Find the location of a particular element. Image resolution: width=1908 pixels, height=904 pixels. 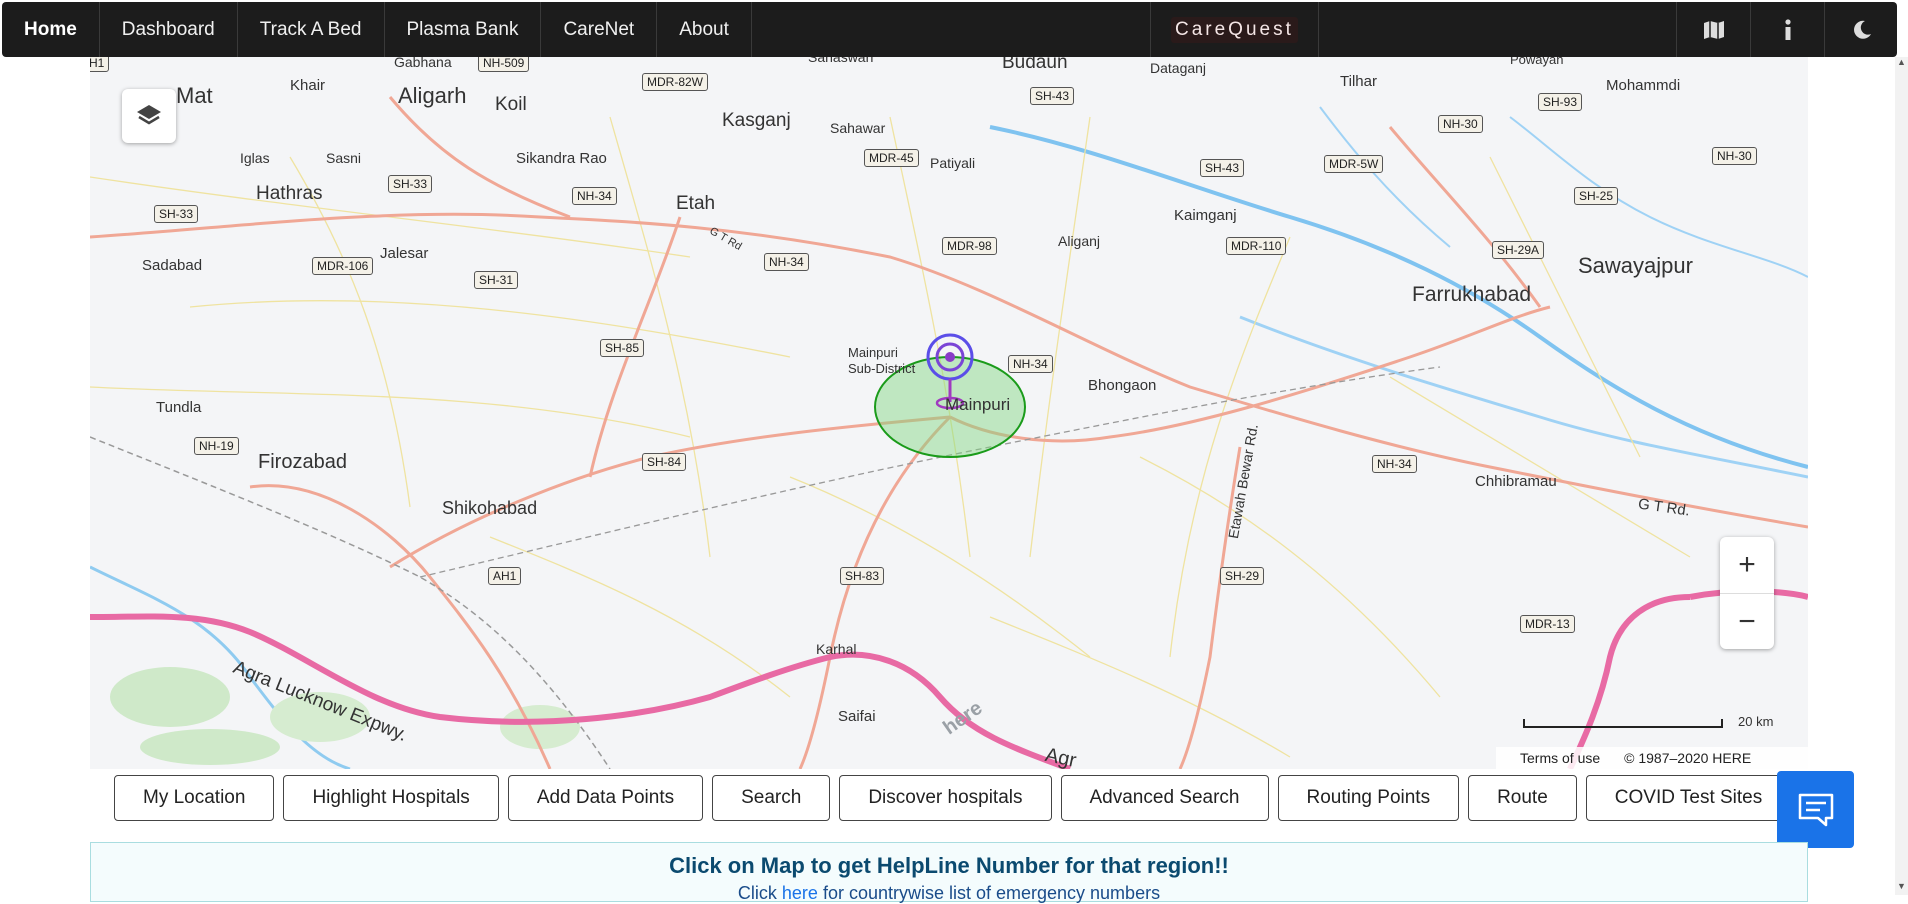

search-button: Search is located at coordinates (771, 798).